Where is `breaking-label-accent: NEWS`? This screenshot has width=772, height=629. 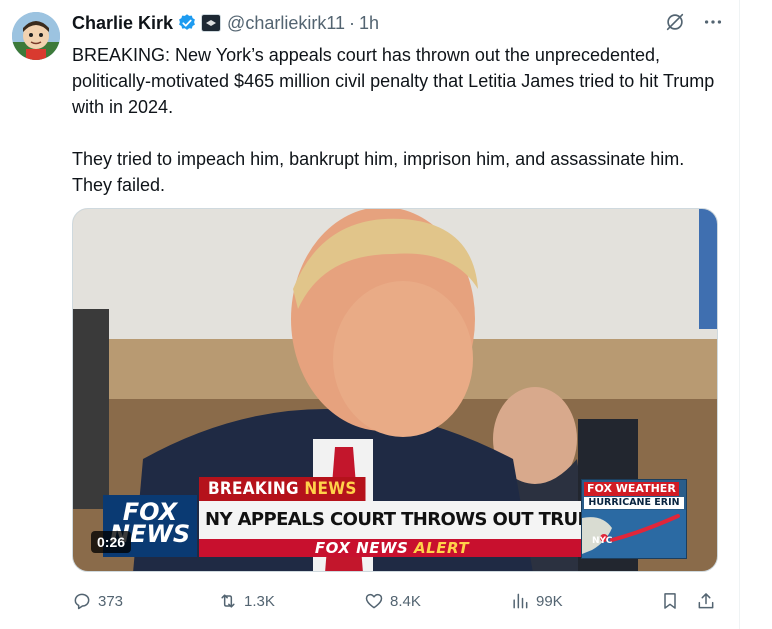 breaking-label-accent: NEWS is located at coordinates (330, 489).